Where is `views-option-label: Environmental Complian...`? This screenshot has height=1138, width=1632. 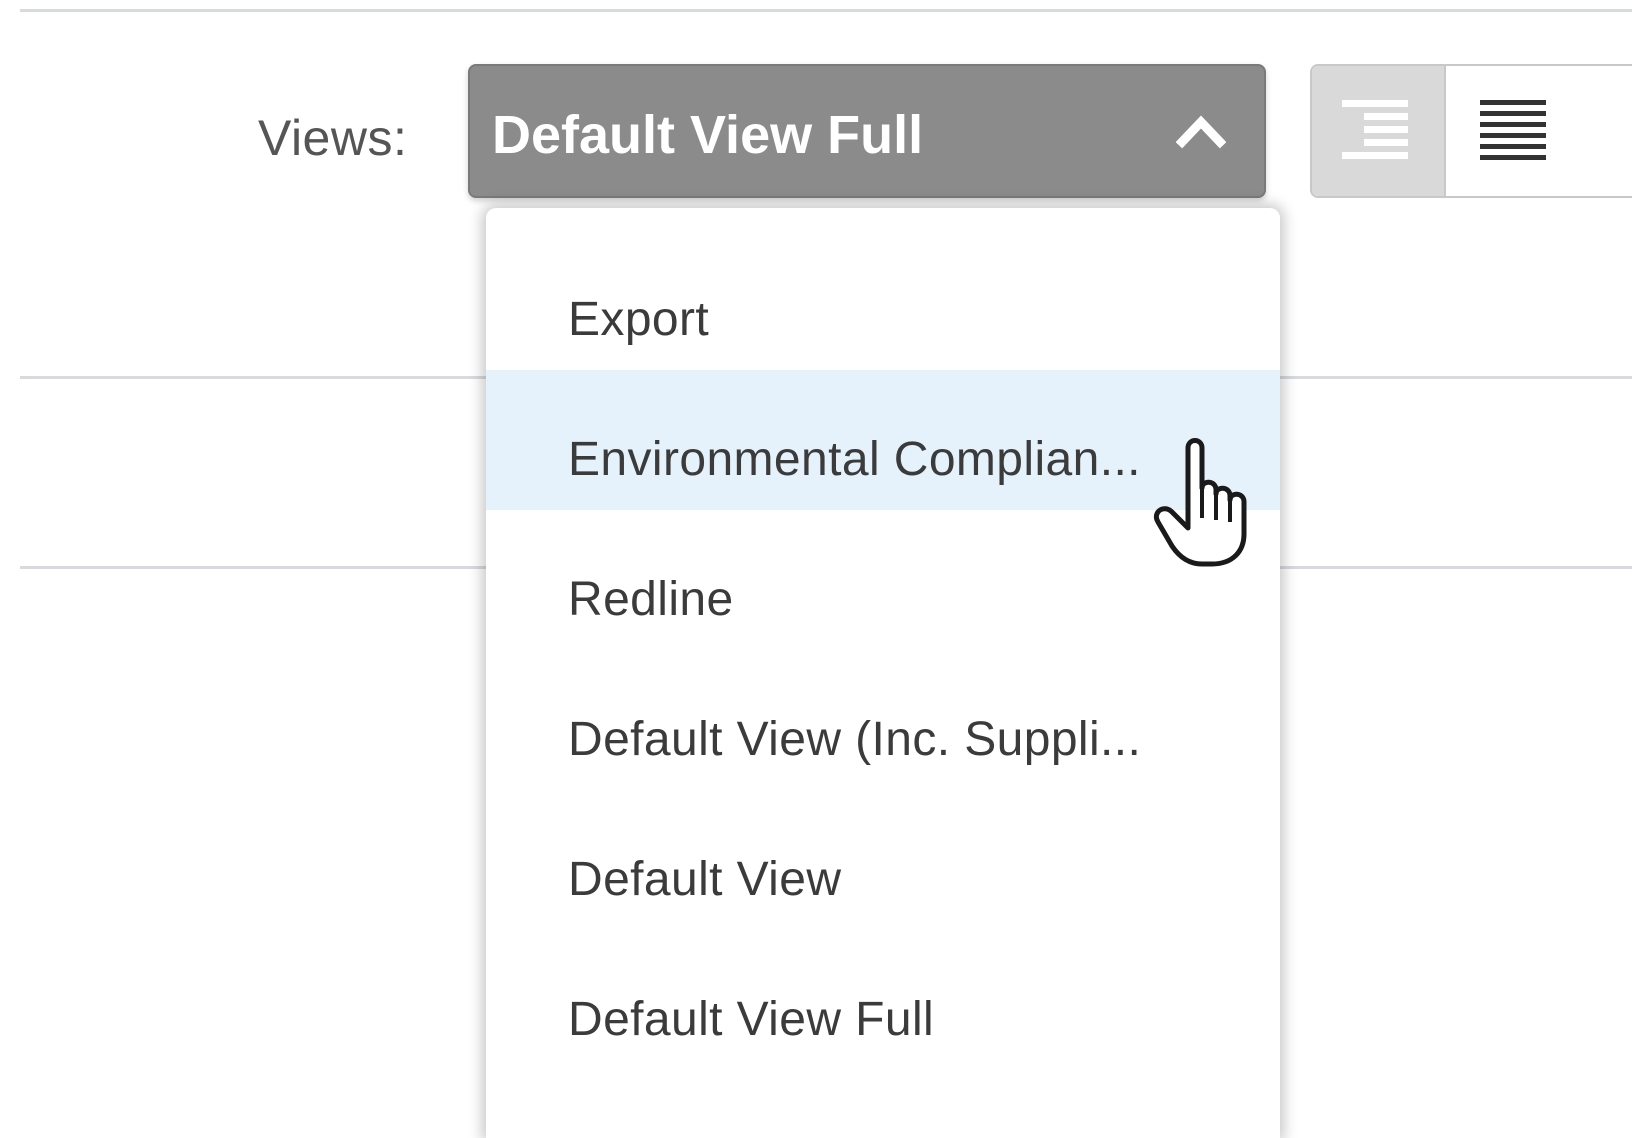
views-option-label: Environmental Complian... is located at coordinates (854, 459).